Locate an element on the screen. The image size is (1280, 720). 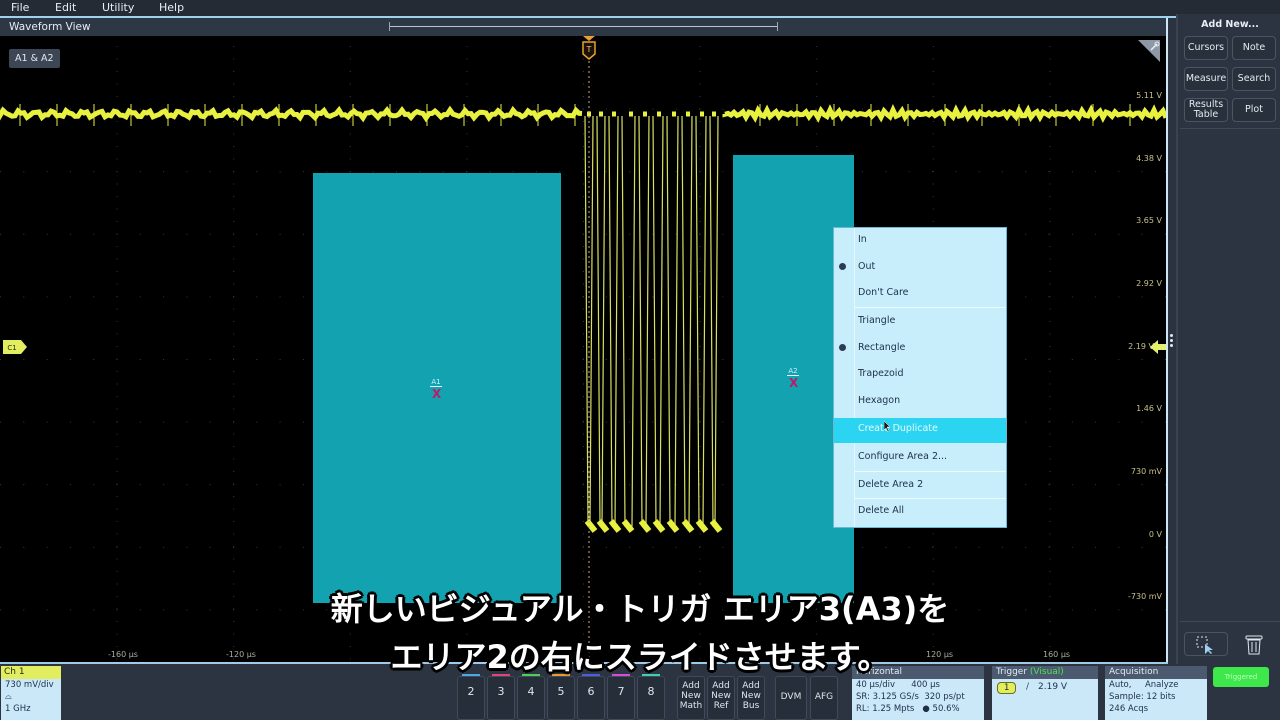
area-badge: A1 & A2 is located at coordinates (34, 58).